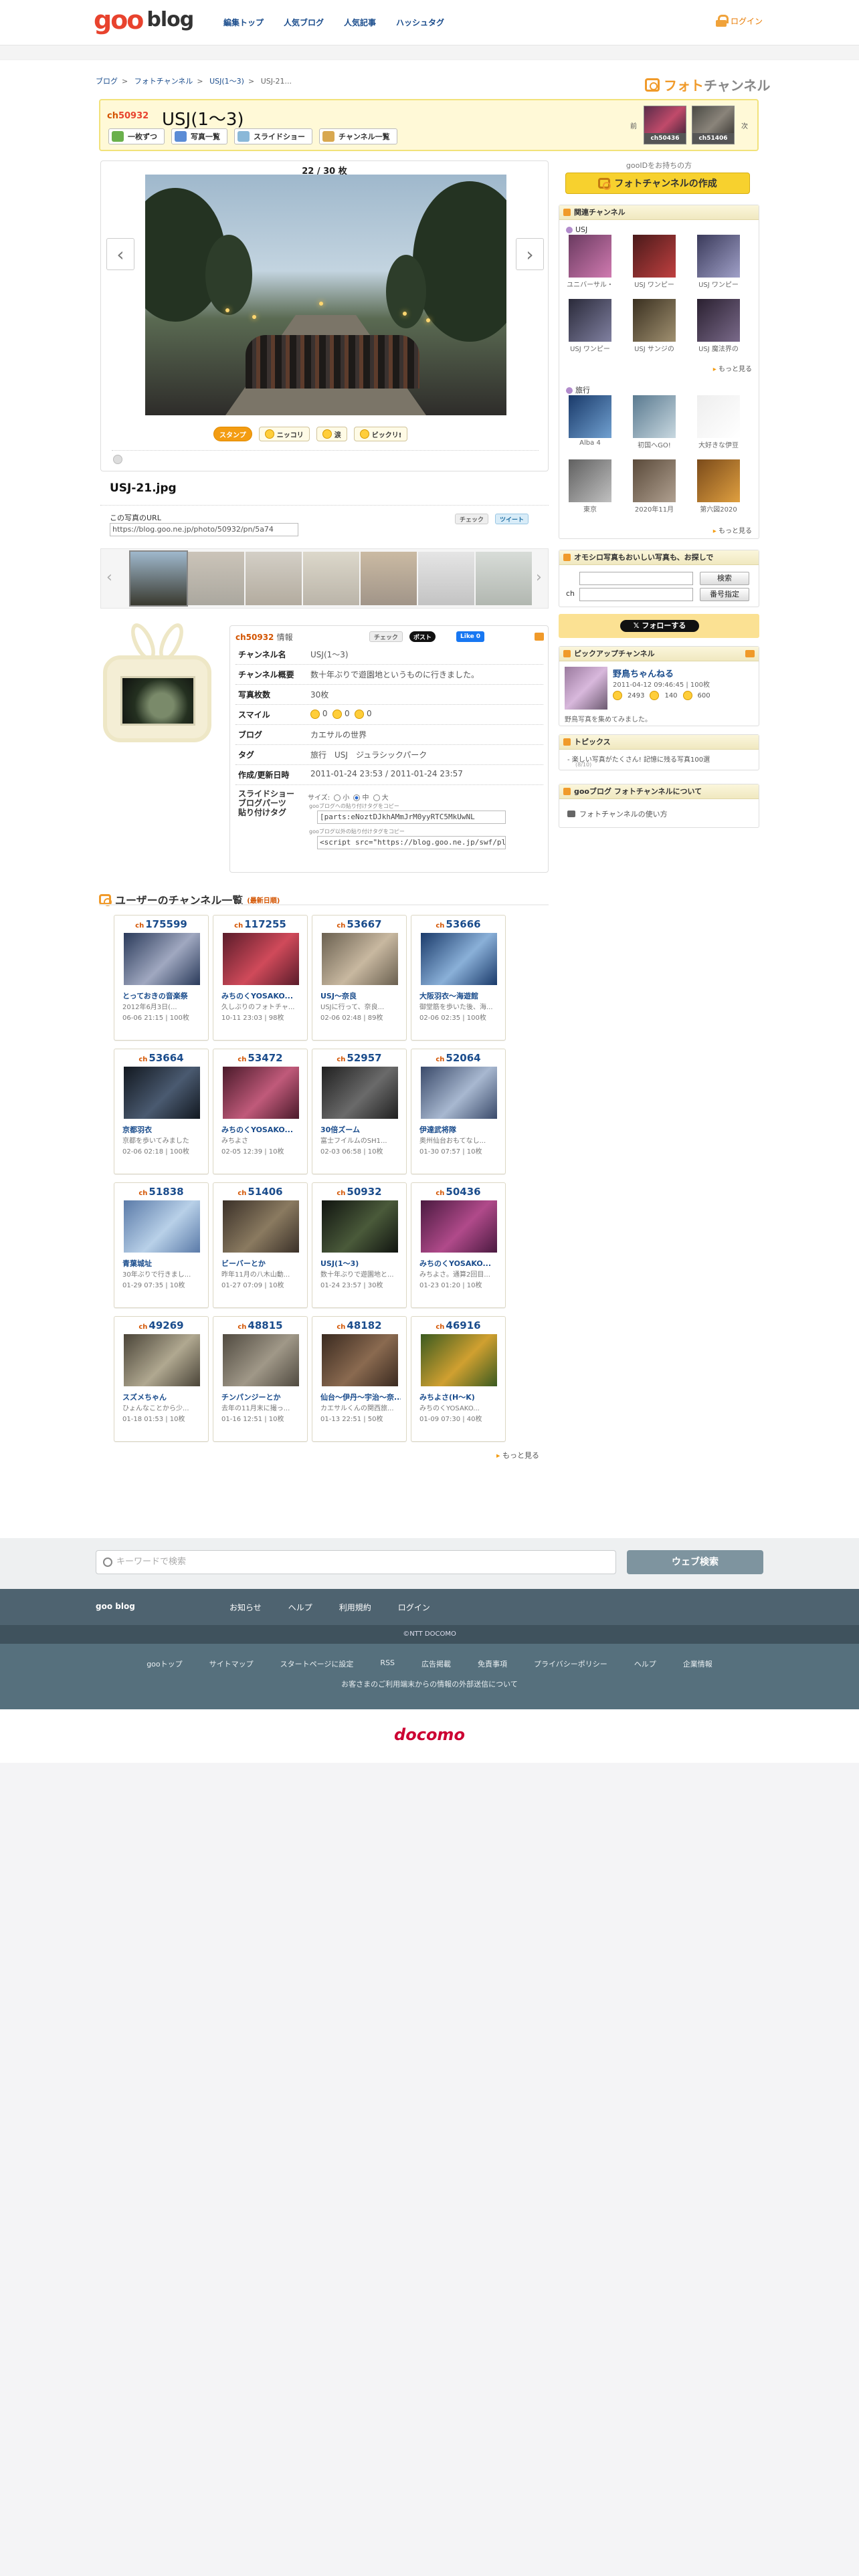 The width and height of the screenshot is (859, 2576). Describe the element at coordinates (518, 1455) in the screenshot. I see `more-channels-link: もっと見る` at that location.